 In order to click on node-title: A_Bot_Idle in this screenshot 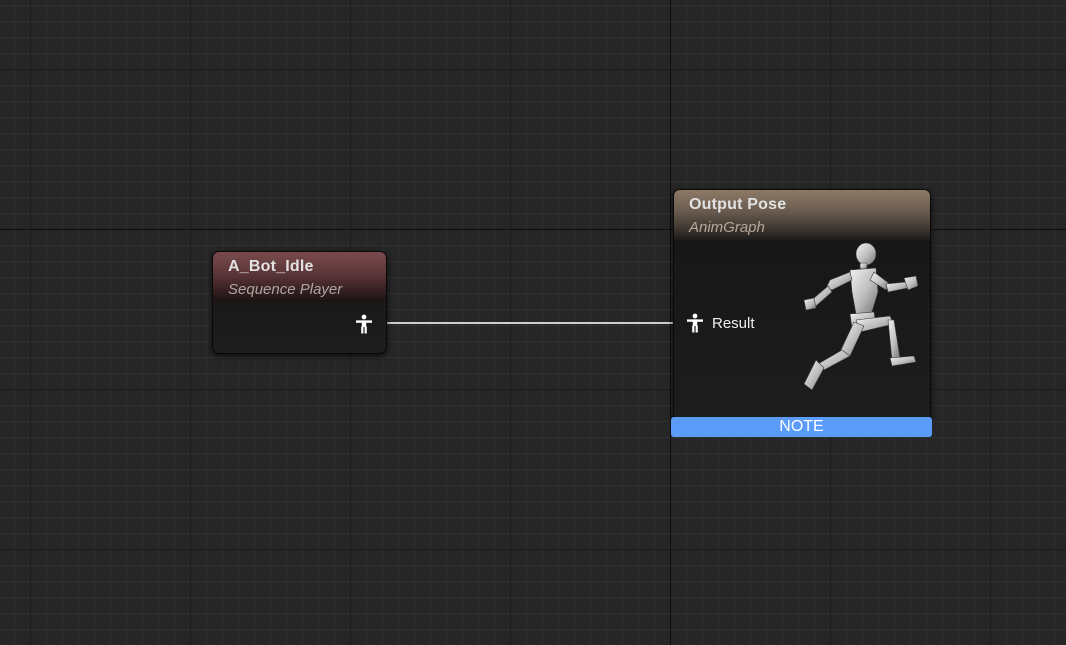, I will do `click(271, 266)`.